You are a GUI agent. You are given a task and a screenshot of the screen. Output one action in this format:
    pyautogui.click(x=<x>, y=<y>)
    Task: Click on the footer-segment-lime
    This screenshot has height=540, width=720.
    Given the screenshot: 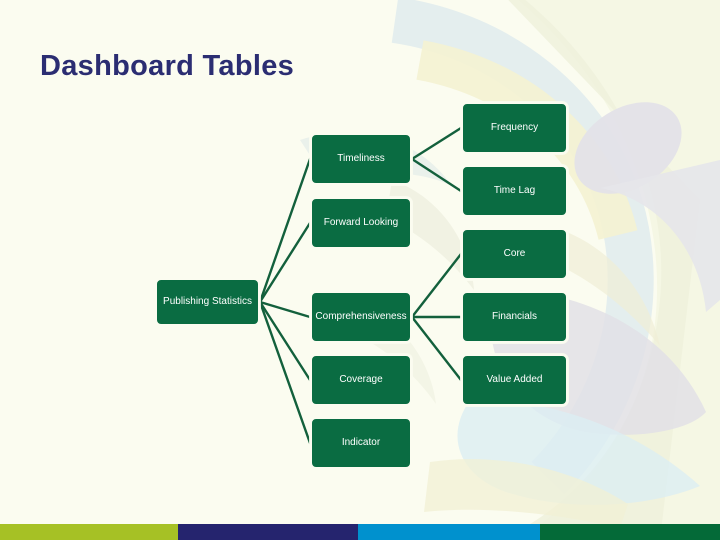 What is the action you would take?
    pyautogui.click(x=89, y=532)
    